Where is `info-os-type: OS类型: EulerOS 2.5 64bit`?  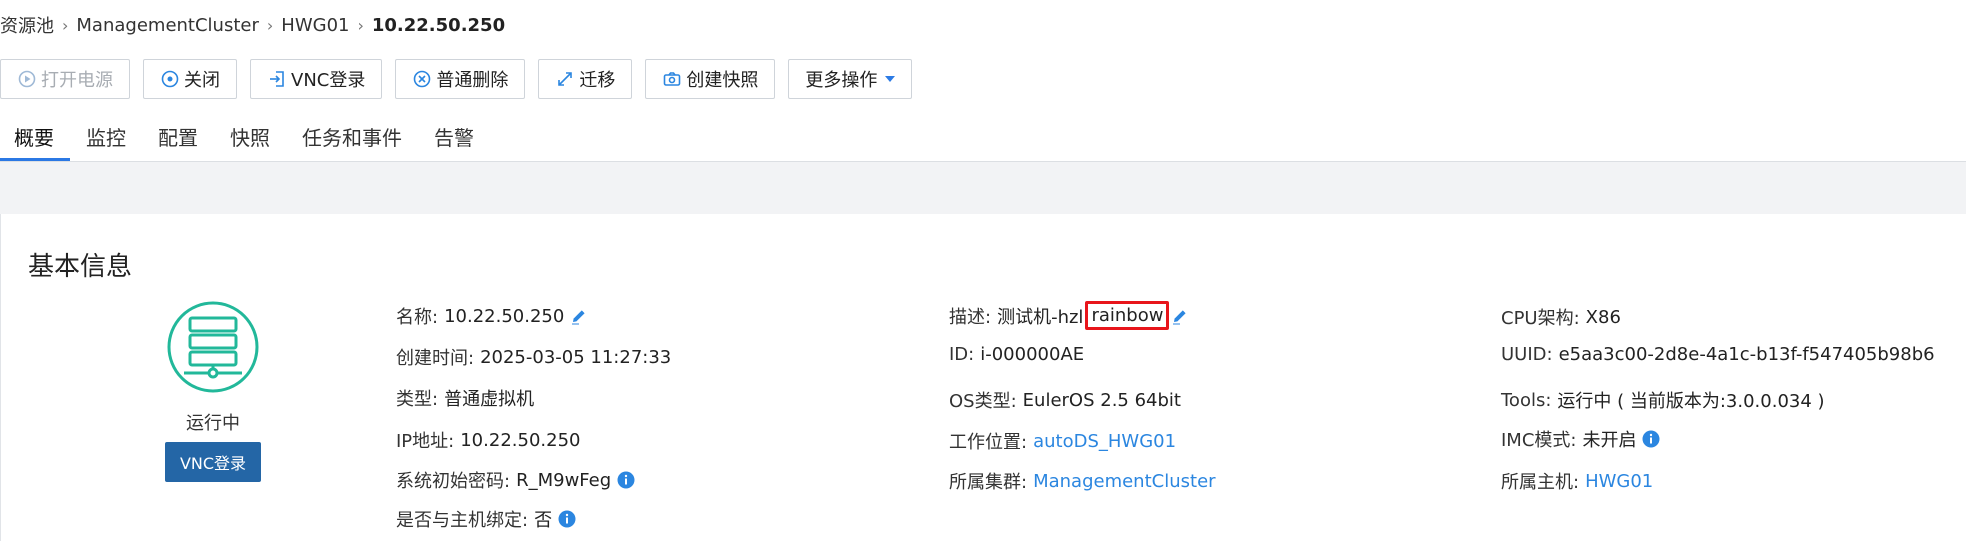 info-os-type: OS类型: EulerOS 2.5 64bit is located at coordinates (1065, 400).